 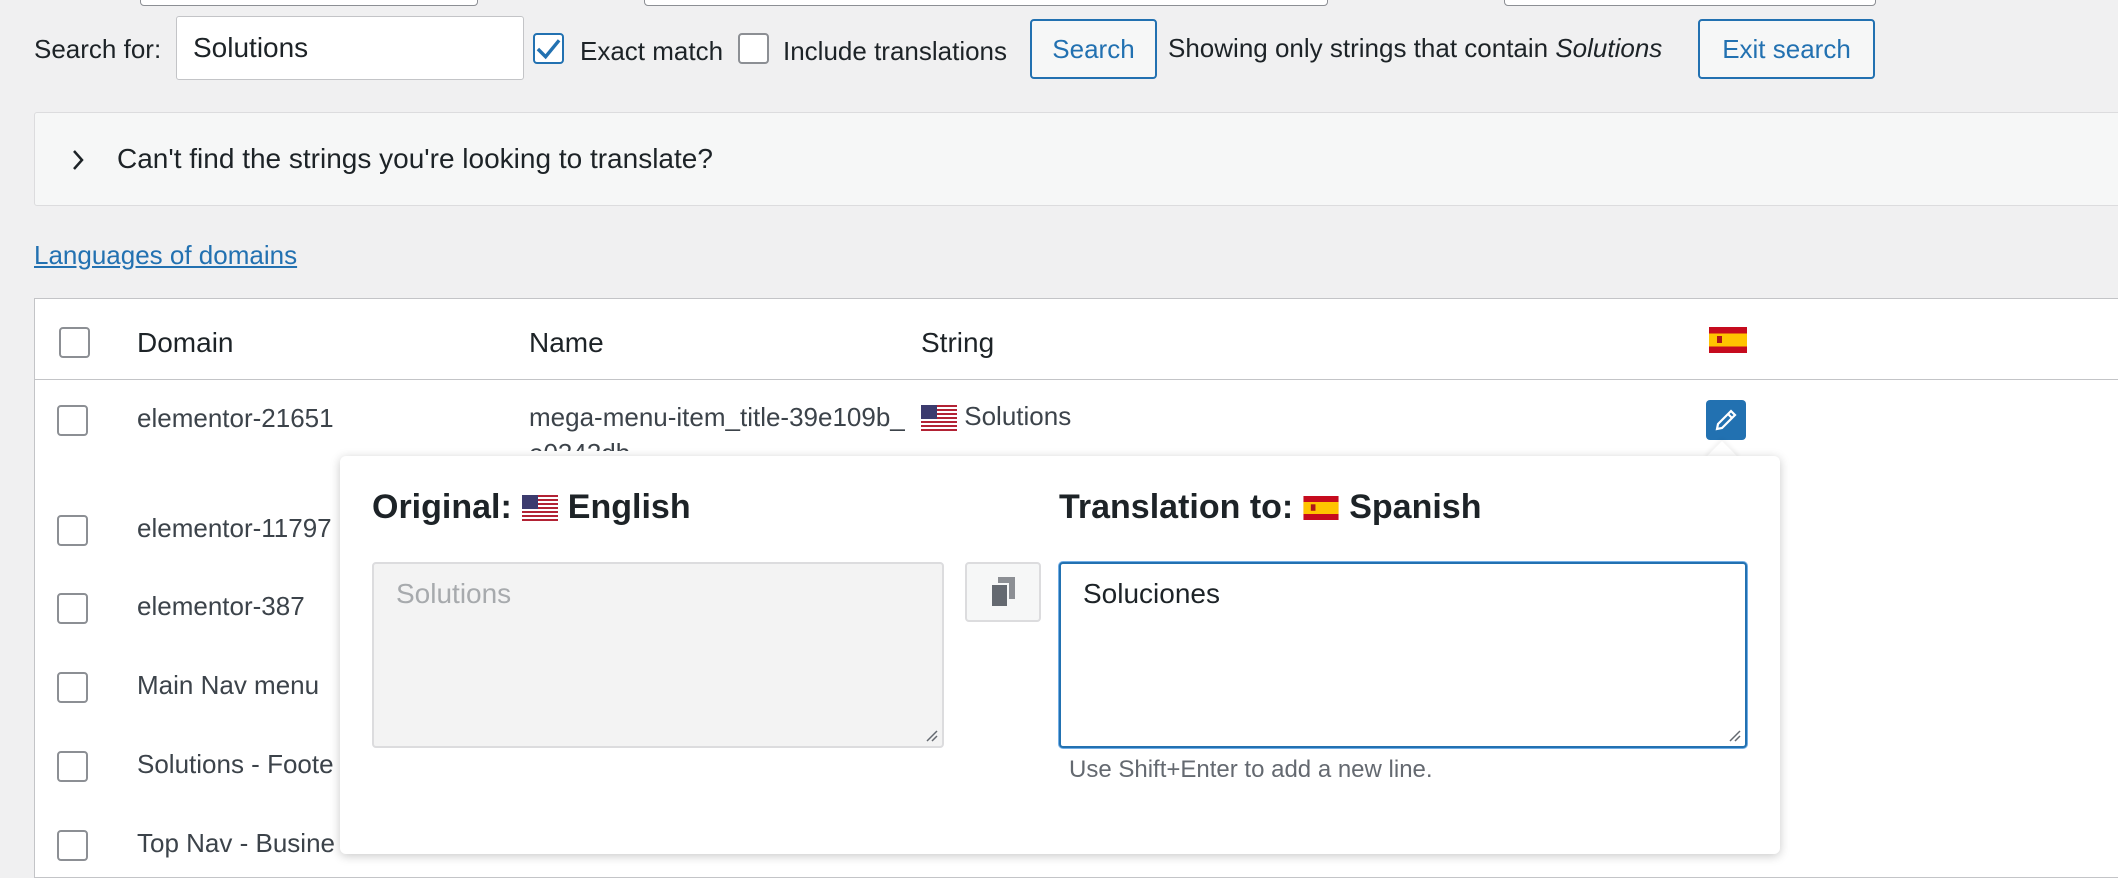 I want to click on row-domain: Solutions - Foote, so click(x=235, y=764).